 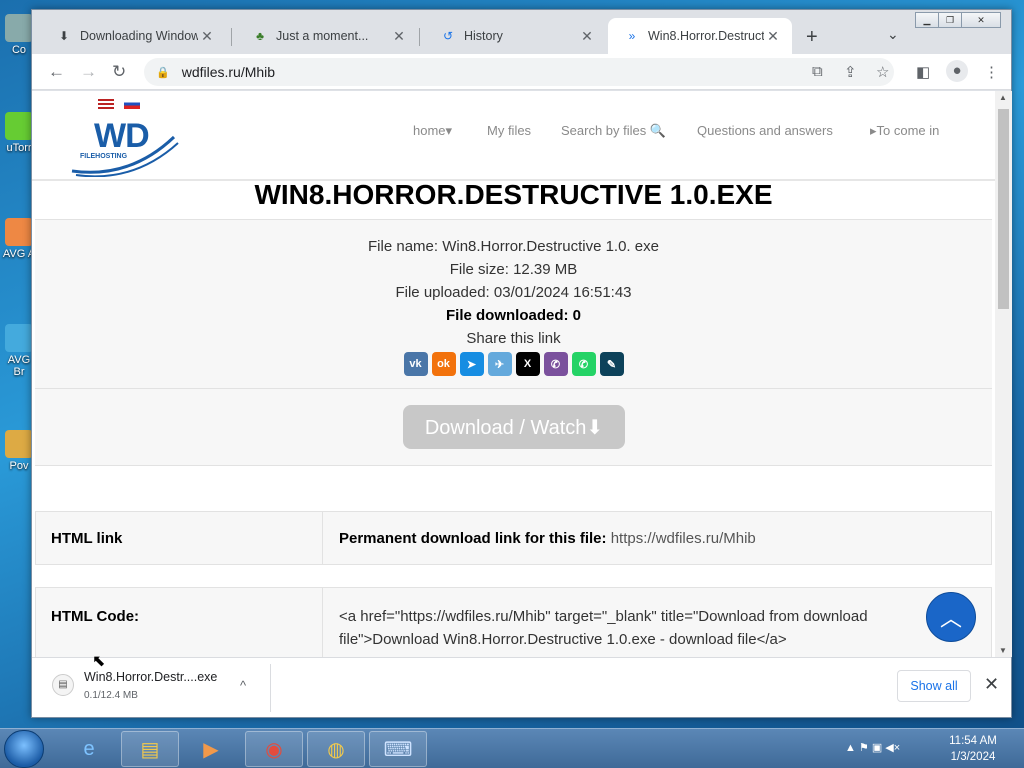 What do you see at coordinates (106, 104) in the screenshot?
I see `flag-us-icon` at bounding box center [106, 104].